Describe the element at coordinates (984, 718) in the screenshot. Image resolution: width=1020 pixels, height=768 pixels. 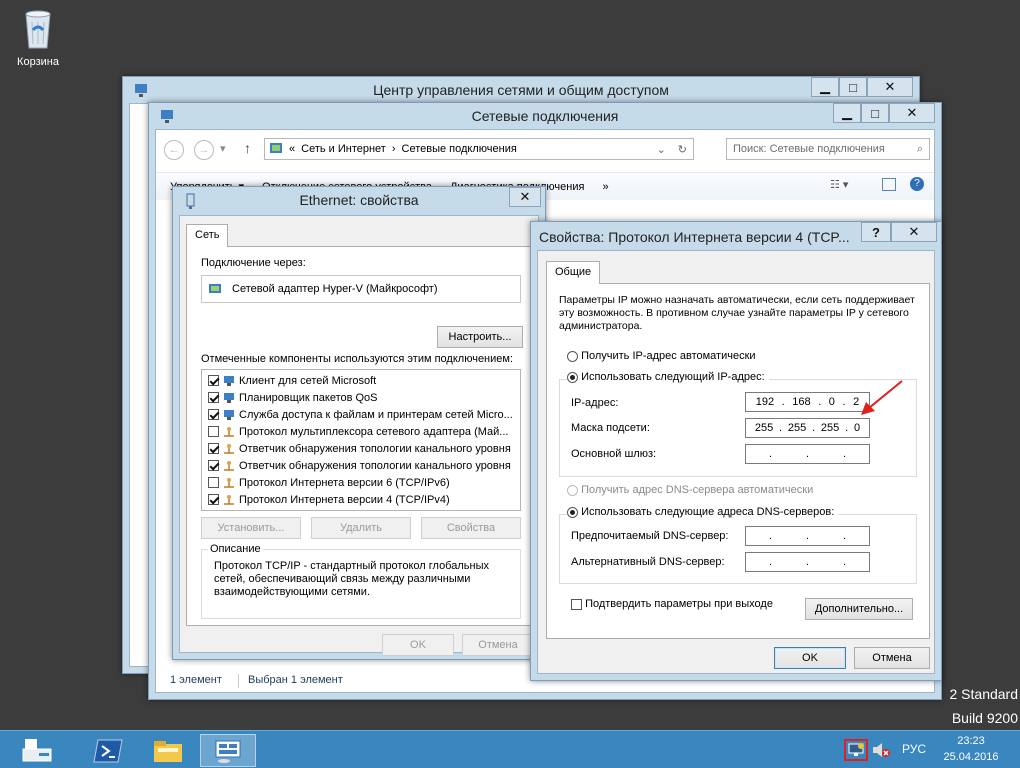
I see `os-build-watermark: Build 9200` at that location.